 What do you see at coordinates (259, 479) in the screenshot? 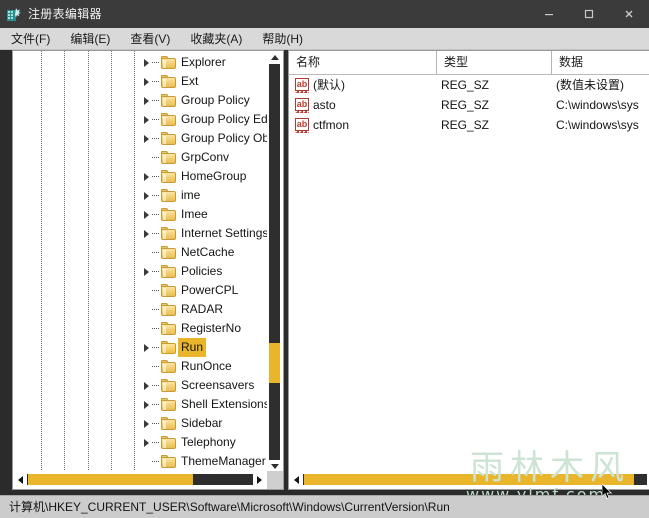
I see `tree-scroll-right-button` at bounding box center [259, 479].